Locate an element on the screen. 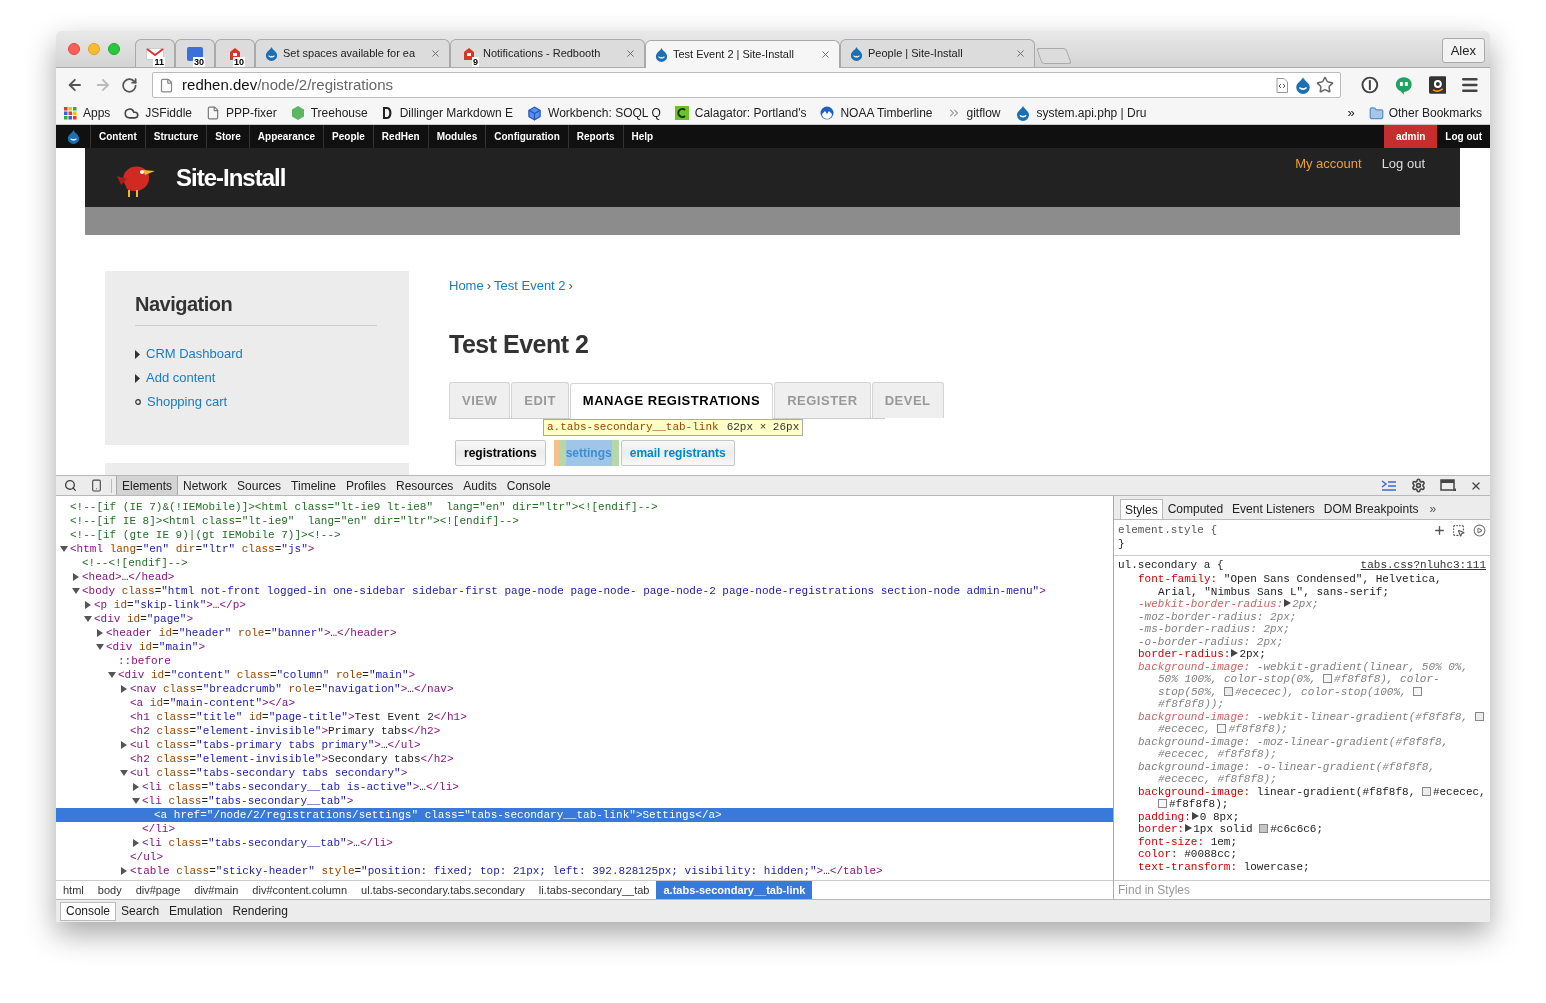 Image resolution: width=1546 pixels, height=1003 pixels. dom-node: <a href="/node/2/registrations/settings" class="tabs-secondary__tab-link">Settings</a> is located at coordinates (584, 815).